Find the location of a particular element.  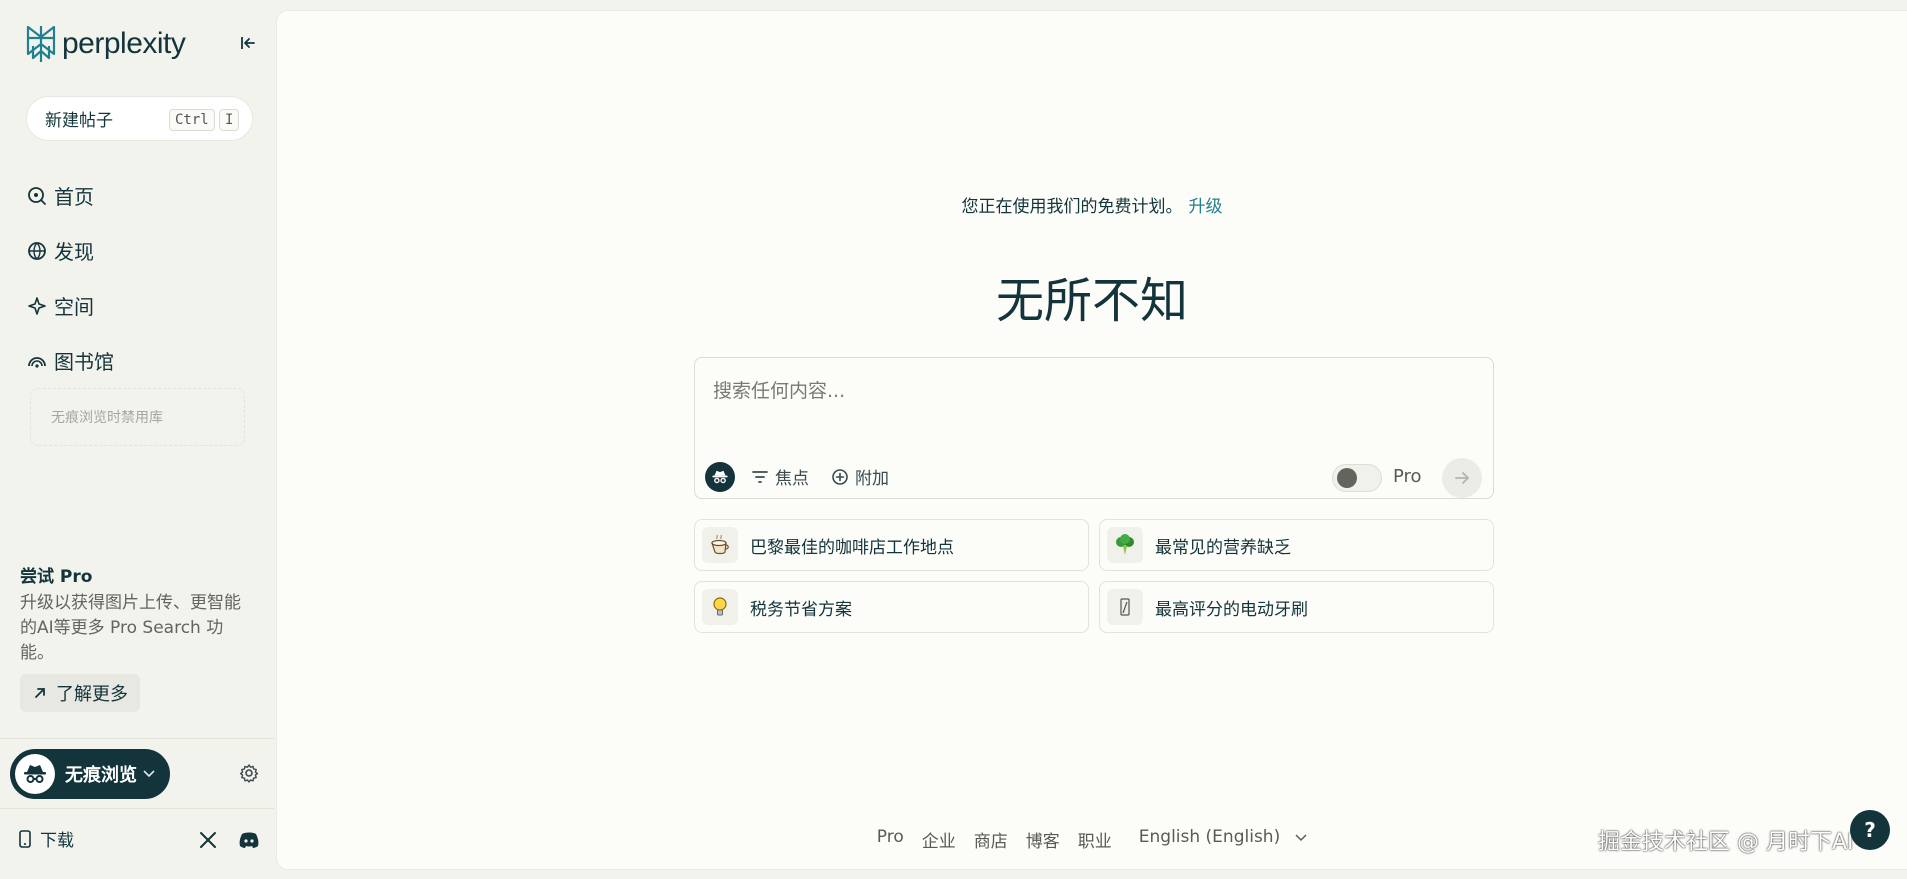

incognito-label: 无痕浏览 is located at coordinates (101, 775).